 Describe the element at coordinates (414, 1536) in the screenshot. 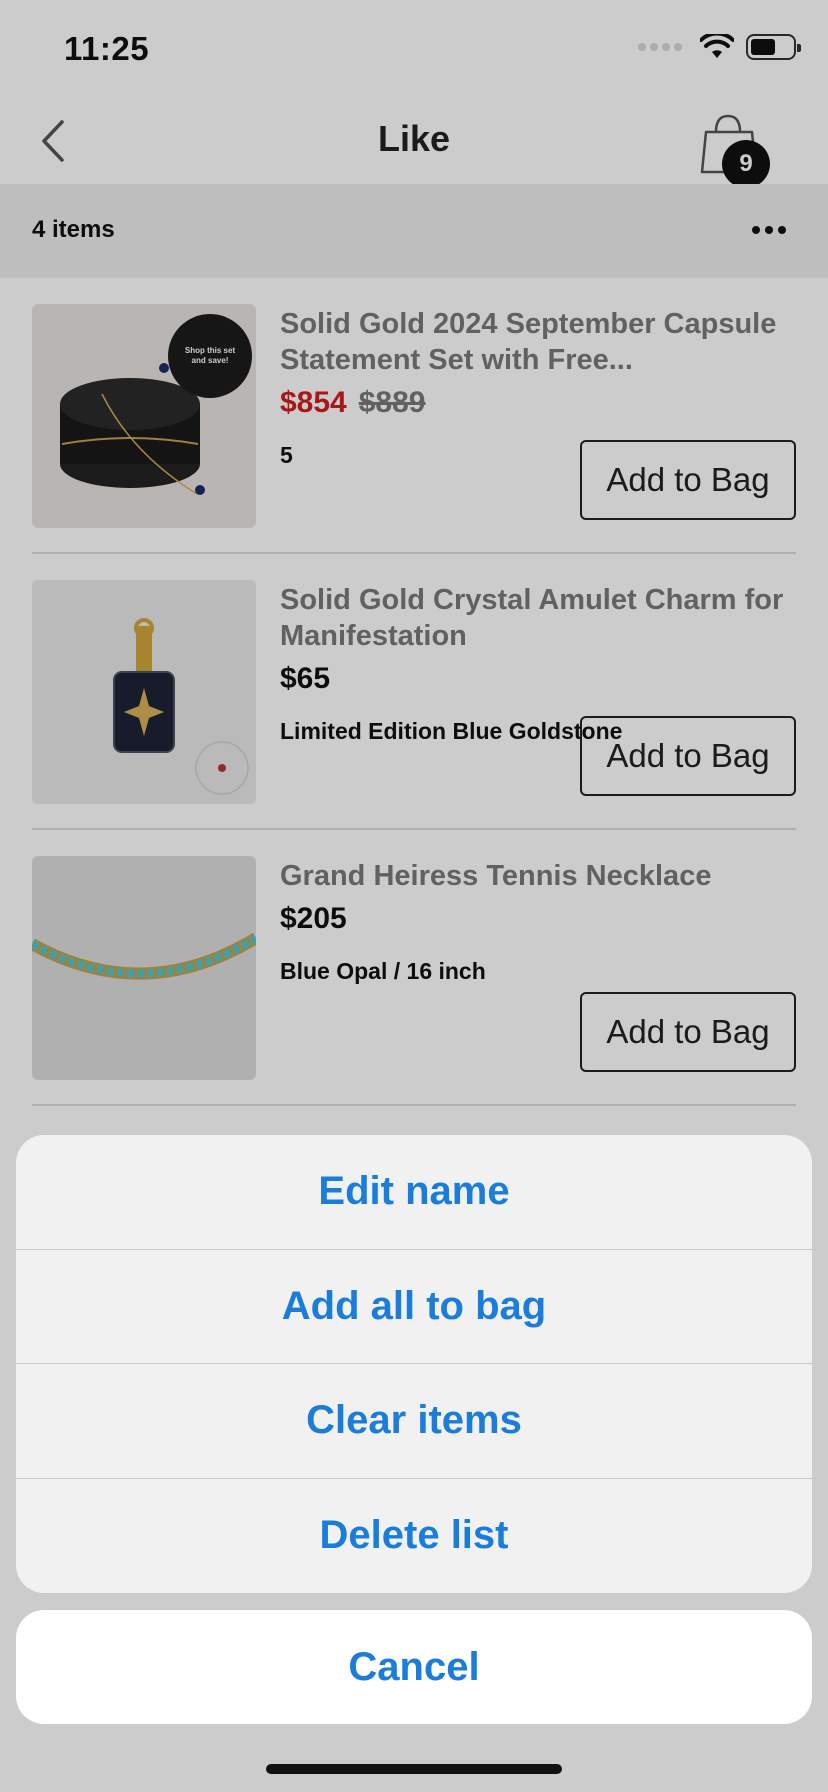

I see `delete-list-button: Delete list` at that location.